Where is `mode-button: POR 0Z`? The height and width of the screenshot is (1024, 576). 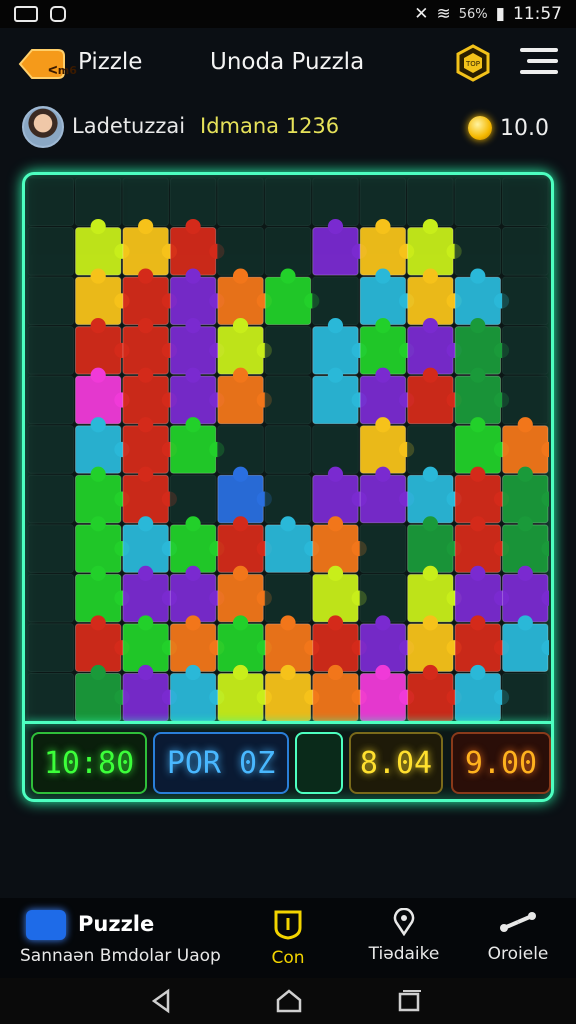 mode-button: POR 0Z is located at coordinates (221, 763).